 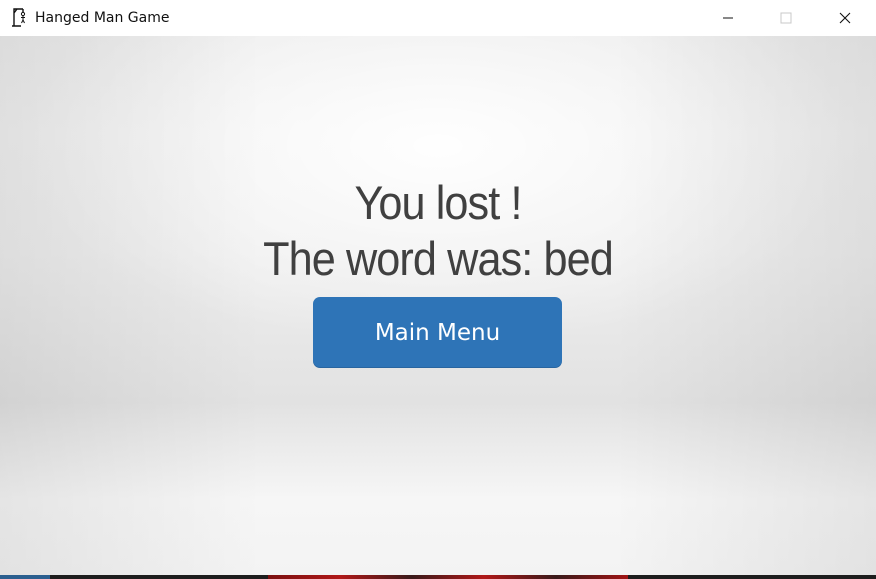 I want to click on word-reveal-message: The word was: bed, so click(x=438, y=258).